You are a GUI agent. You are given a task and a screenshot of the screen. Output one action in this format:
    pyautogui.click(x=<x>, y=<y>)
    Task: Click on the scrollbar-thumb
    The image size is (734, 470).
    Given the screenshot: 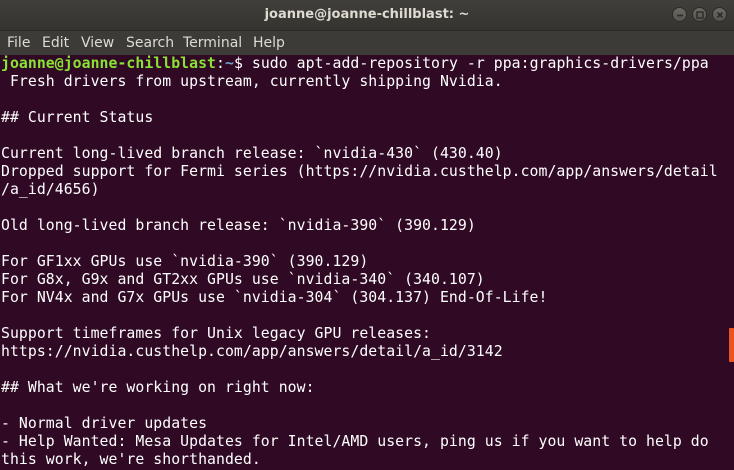 What is the action you would take?
    pyautogui.click(x=731, y=345)
    